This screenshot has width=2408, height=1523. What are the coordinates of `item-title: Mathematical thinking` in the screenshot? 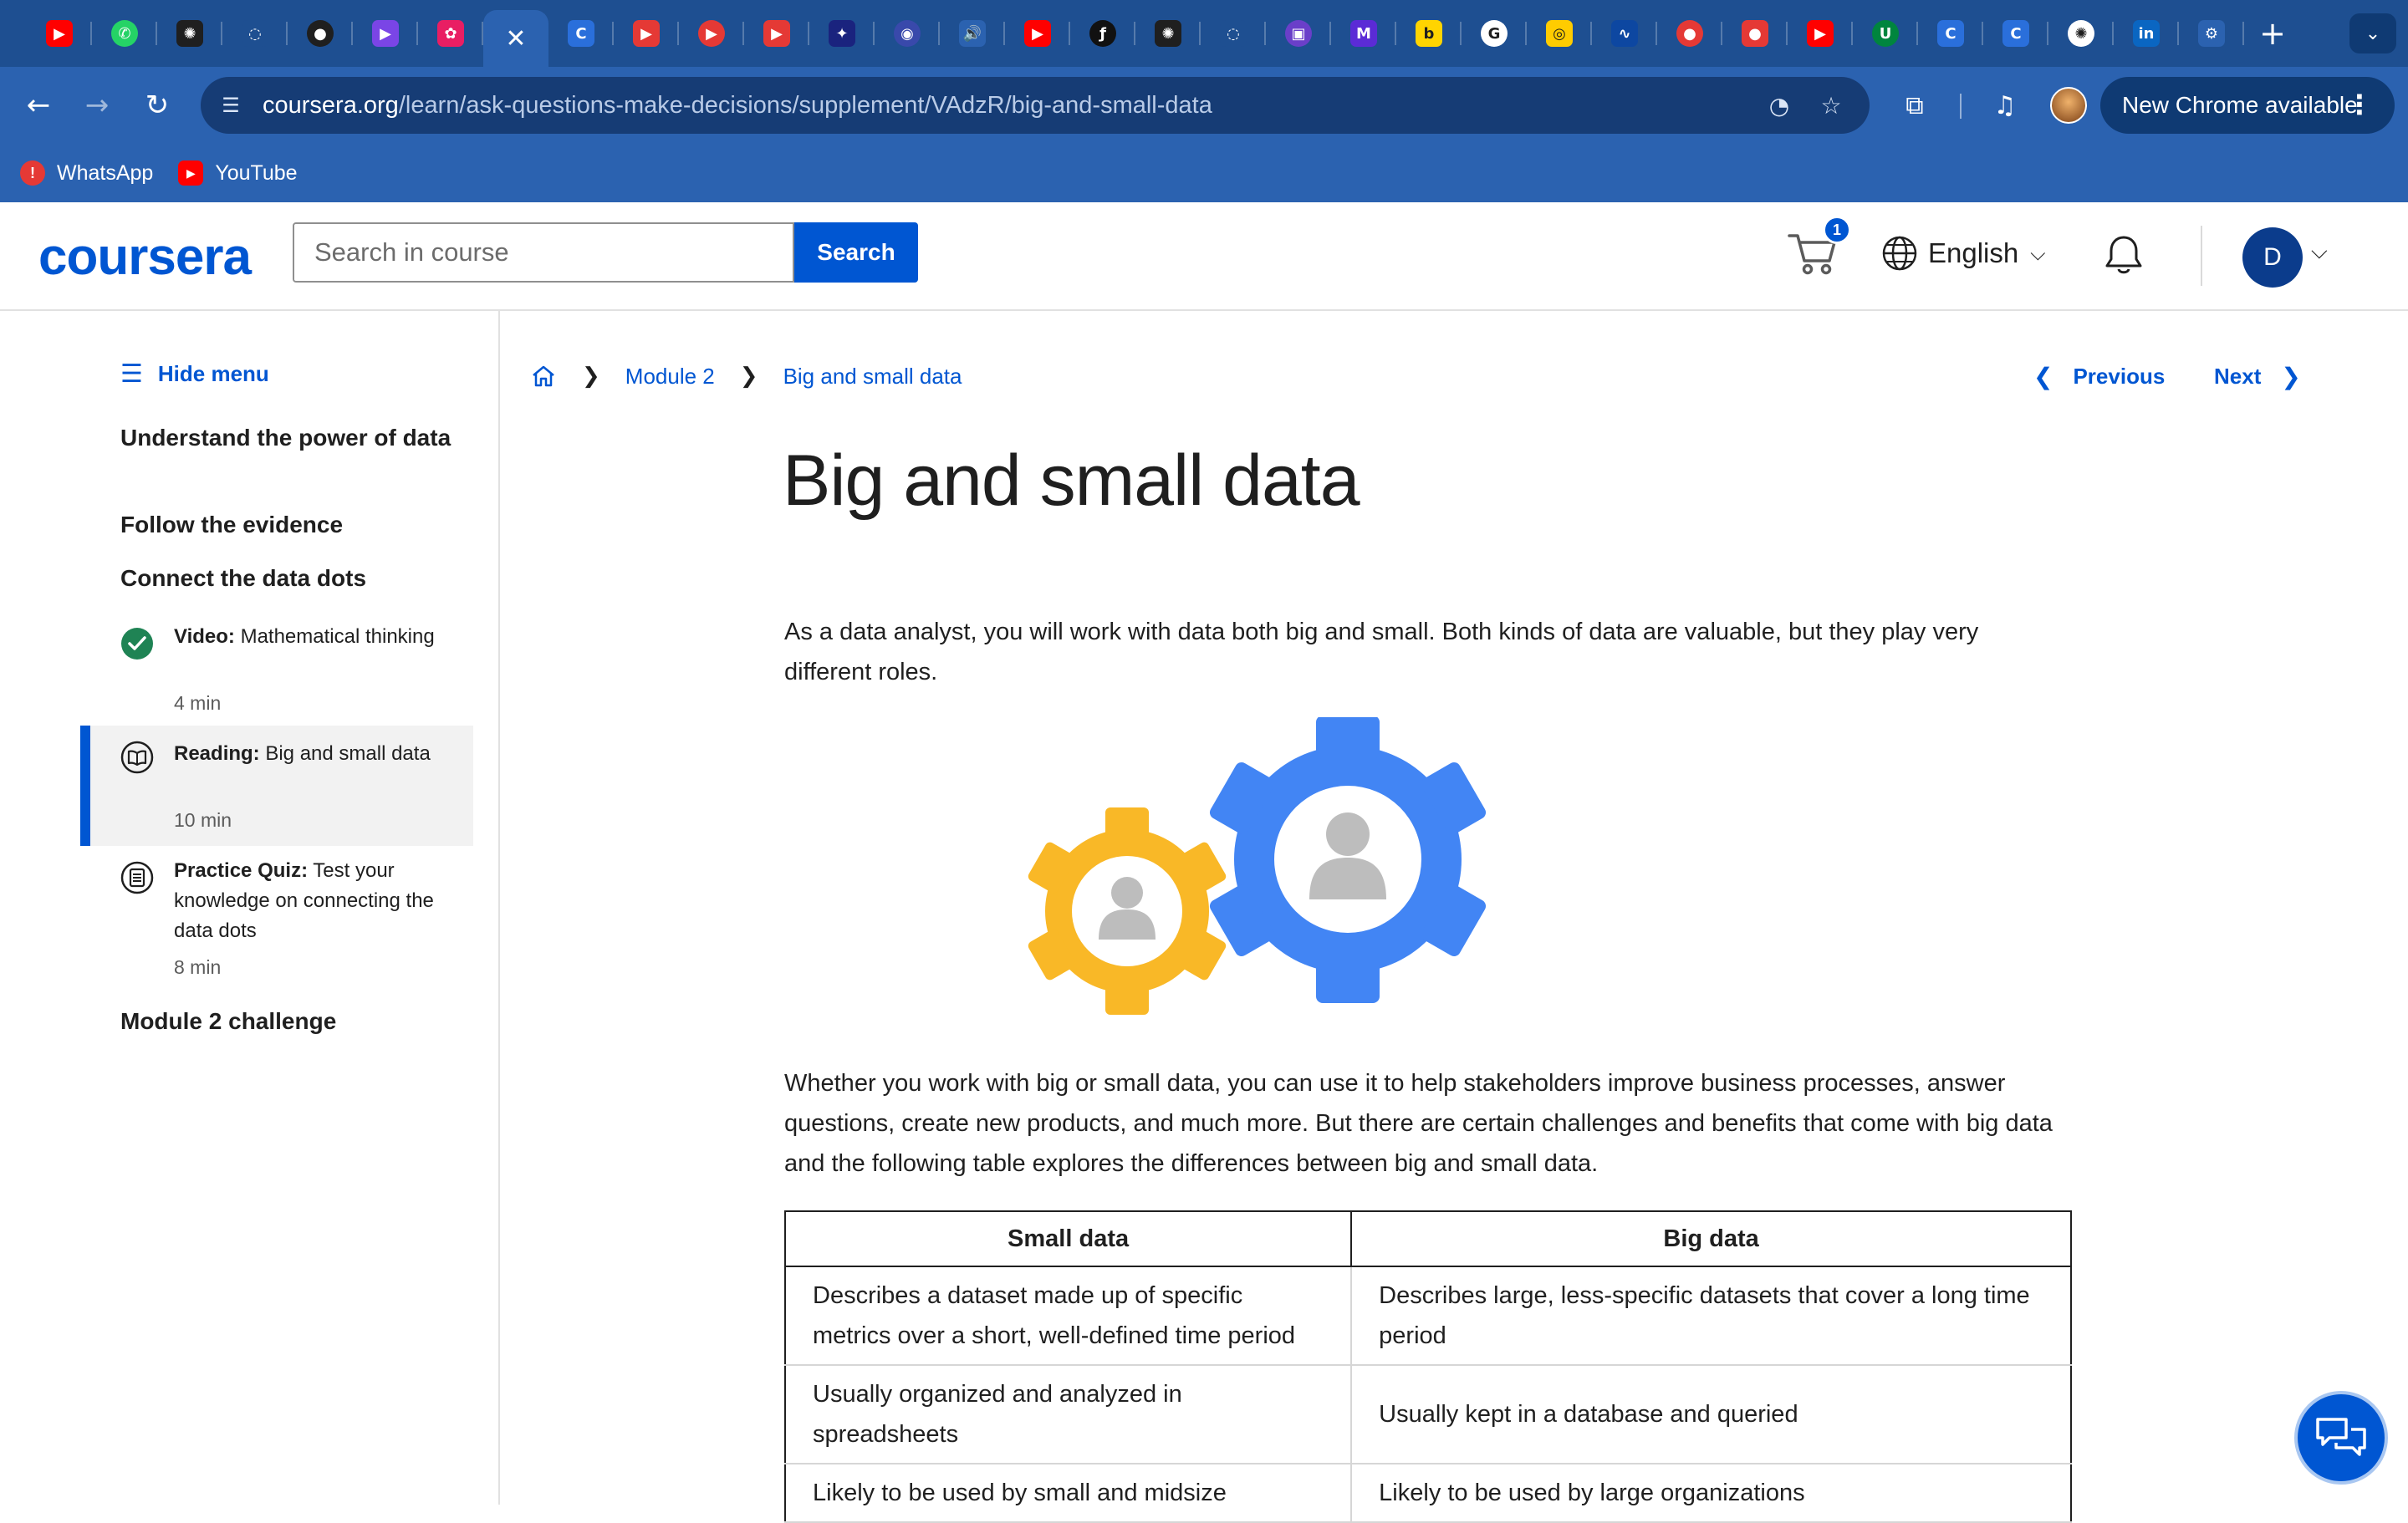 It's located at (338, 636).